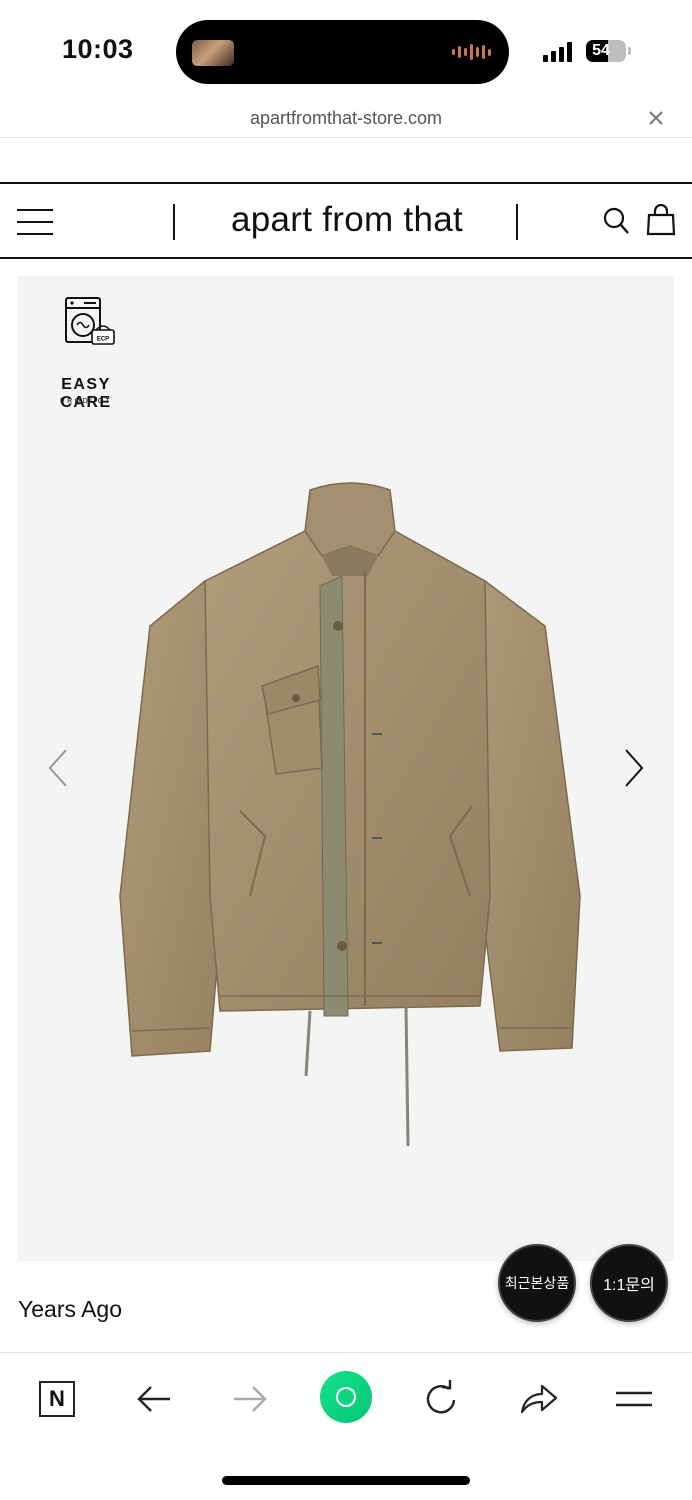 The width and height of the screenshot is (692, 1500). I want to click on arrow-right-icon, so click(250, 1399).